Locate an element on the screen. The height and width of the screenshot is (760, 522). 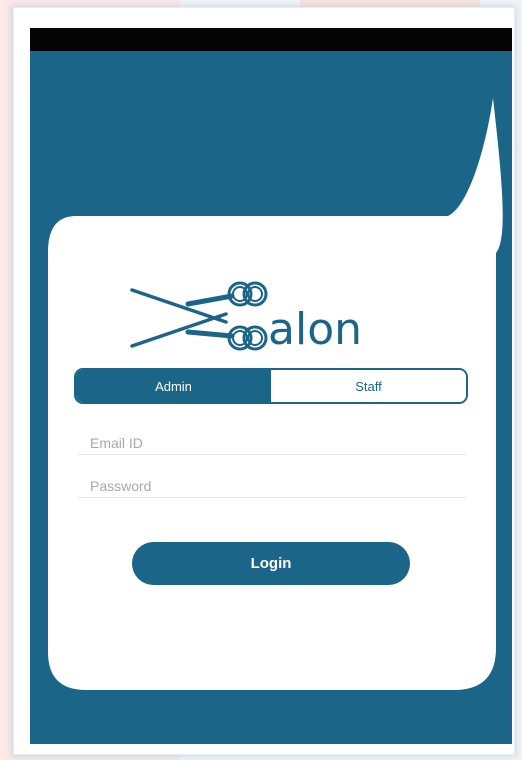
tab-admin: Admin is located at coordinates (173, 386).